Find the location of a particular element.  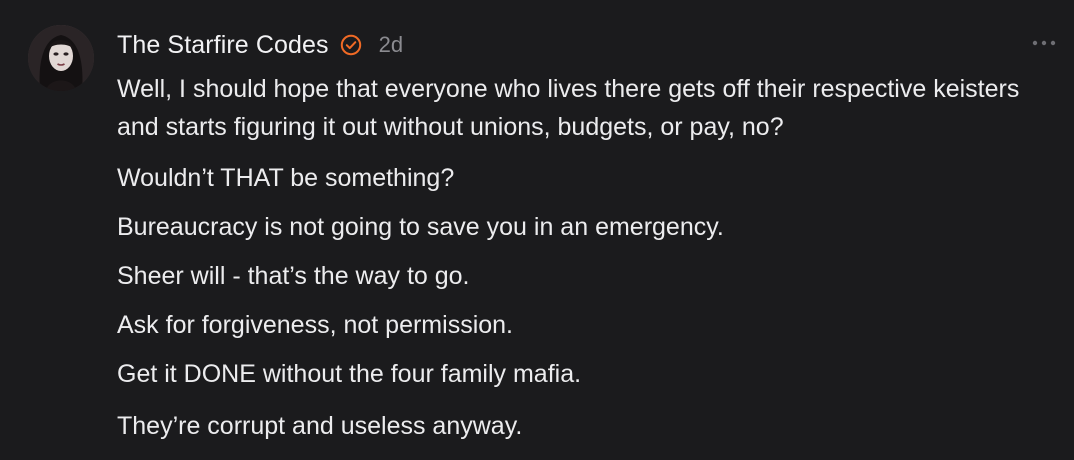

author-avatar is located at coordinates (61, 58).